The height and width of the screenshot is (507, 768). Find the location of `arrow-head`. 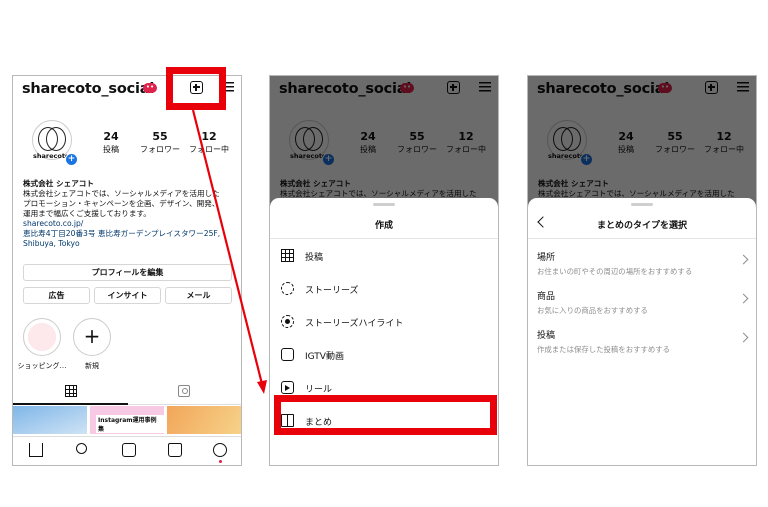

arrow-head is located at coordinates (262, 387).